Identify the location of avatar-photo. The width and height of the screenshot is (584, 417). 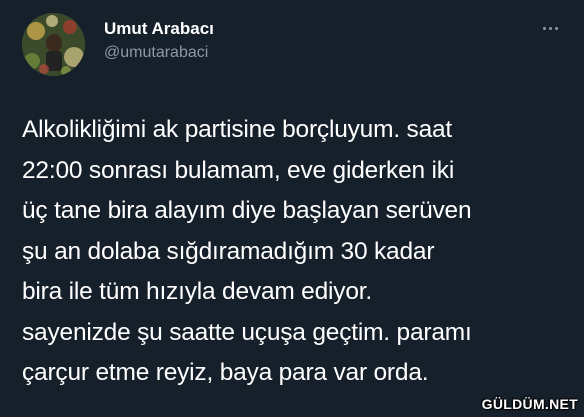
(53, 44).